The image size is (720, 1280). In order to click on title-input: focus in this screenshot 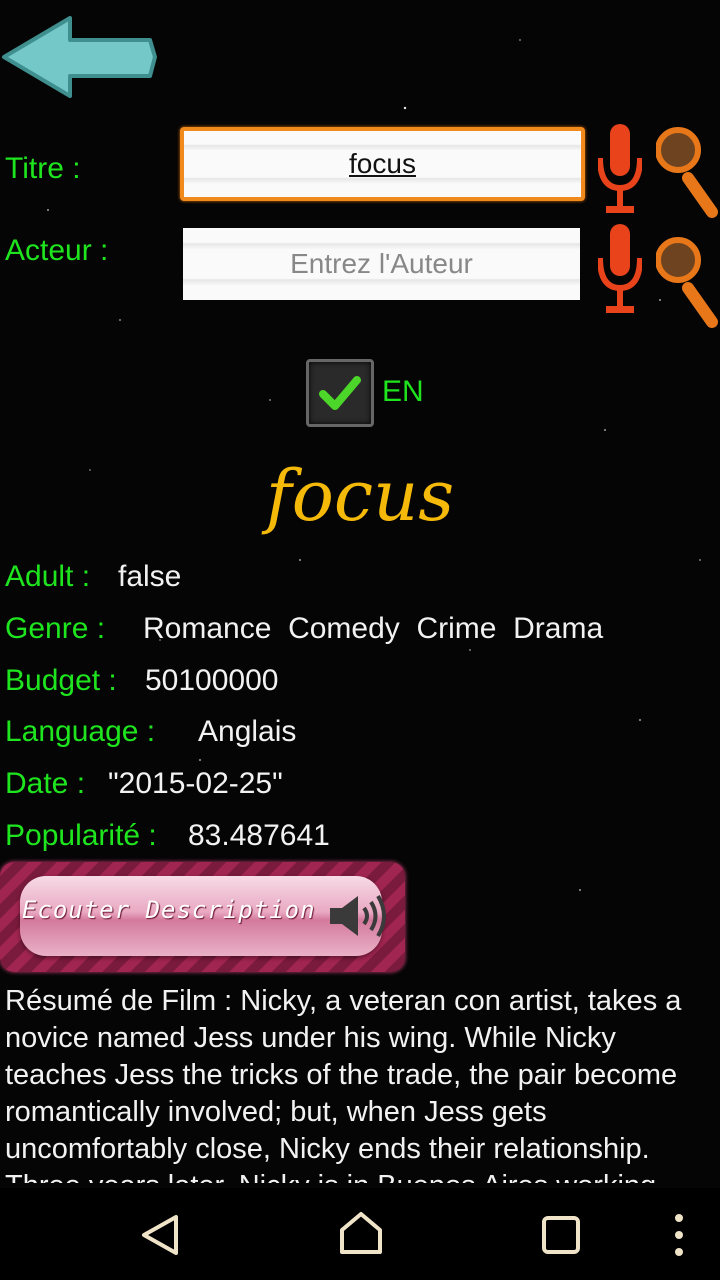, I will do `click(382, 164)`.